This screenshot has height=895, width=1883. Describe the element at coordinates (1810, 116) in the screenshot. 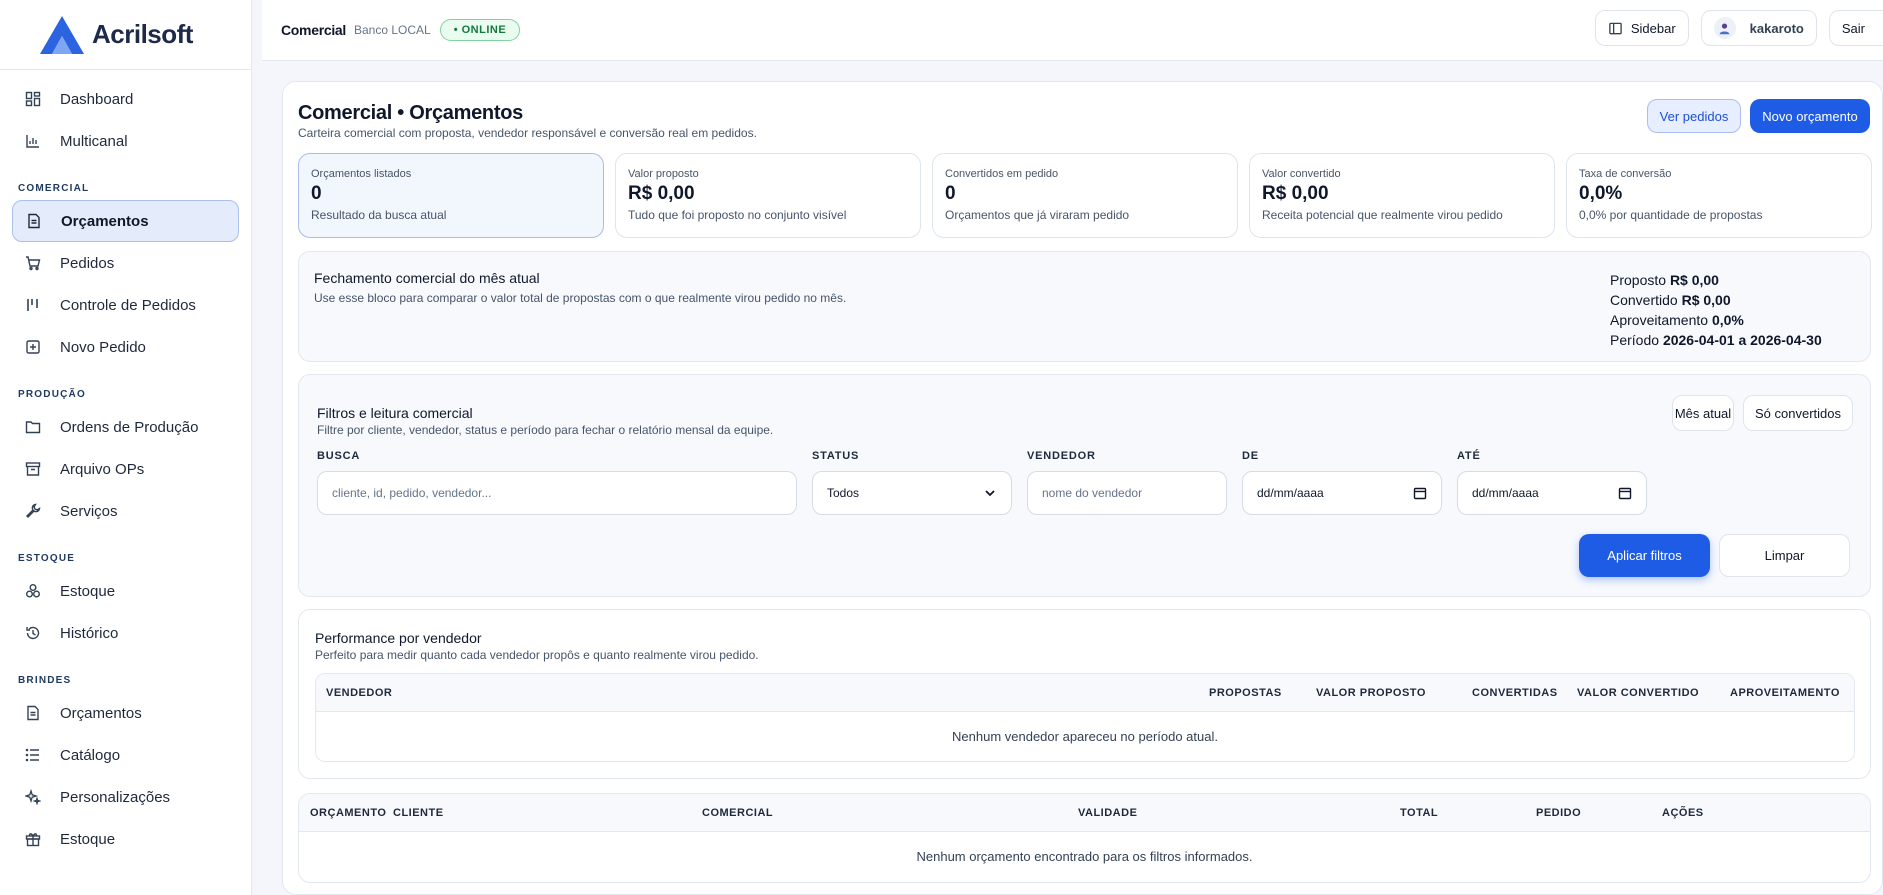

I see `new-quote-button: Novo orçamento` at that location.